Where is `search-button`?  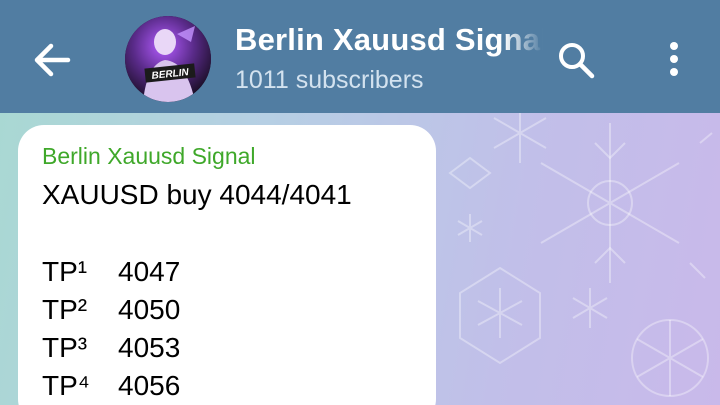 search-button is located at coordinates (576, 60).